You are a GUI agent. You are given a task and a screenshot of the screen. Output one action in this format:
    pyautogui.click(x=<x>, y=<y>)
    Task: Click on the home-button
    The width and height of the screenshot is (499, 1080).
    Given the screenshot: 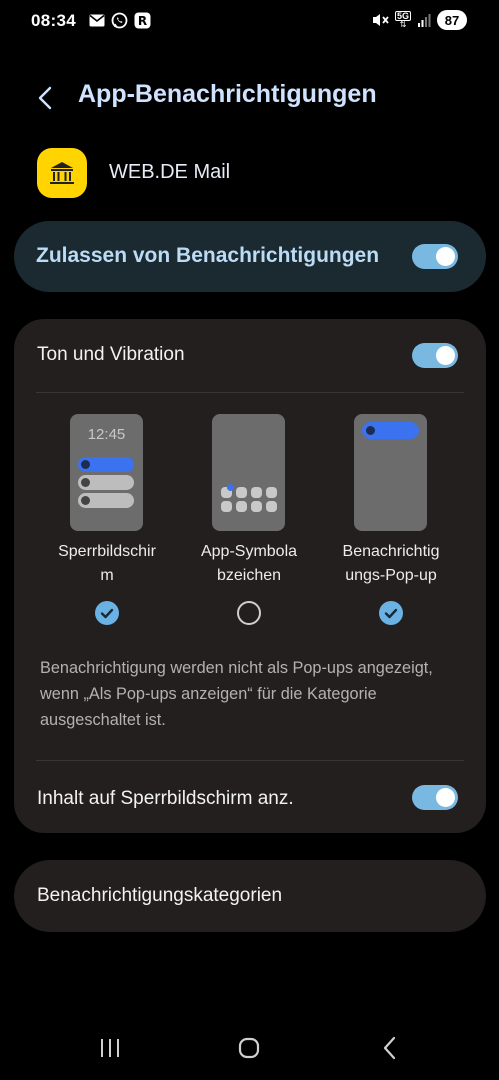 What is the action you would take?
    pyautogui.click(x=249, y=1048)
    